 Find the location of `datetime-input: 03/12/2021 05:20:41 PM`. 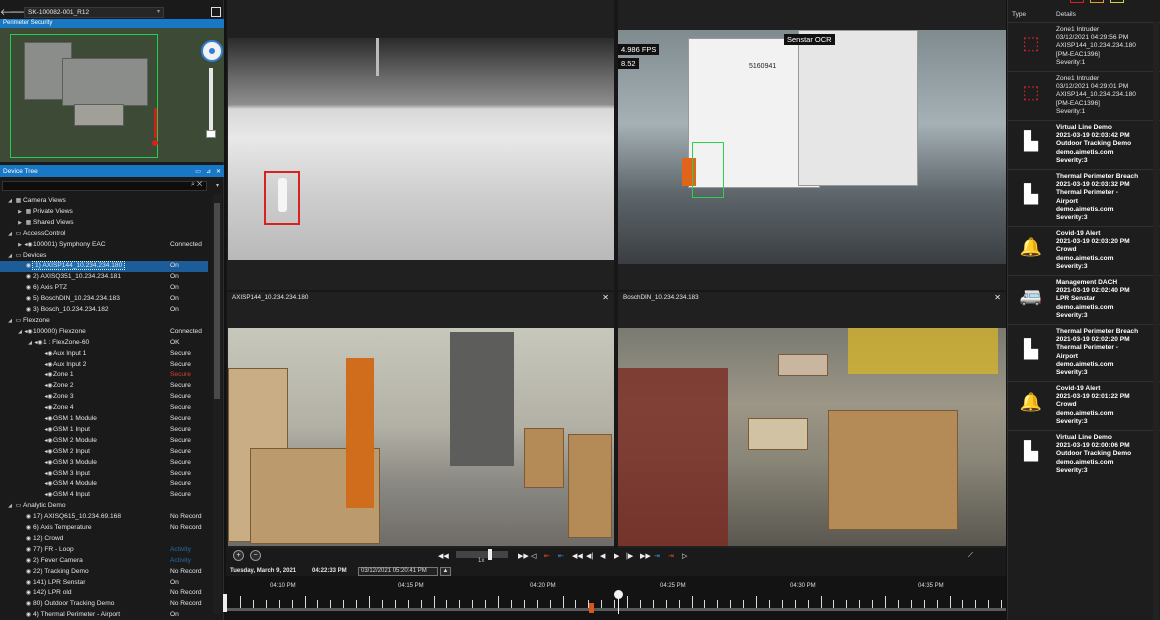

datetime-input: 03/12/2021 05:20:41 PM is located at coordinates (398, 571).